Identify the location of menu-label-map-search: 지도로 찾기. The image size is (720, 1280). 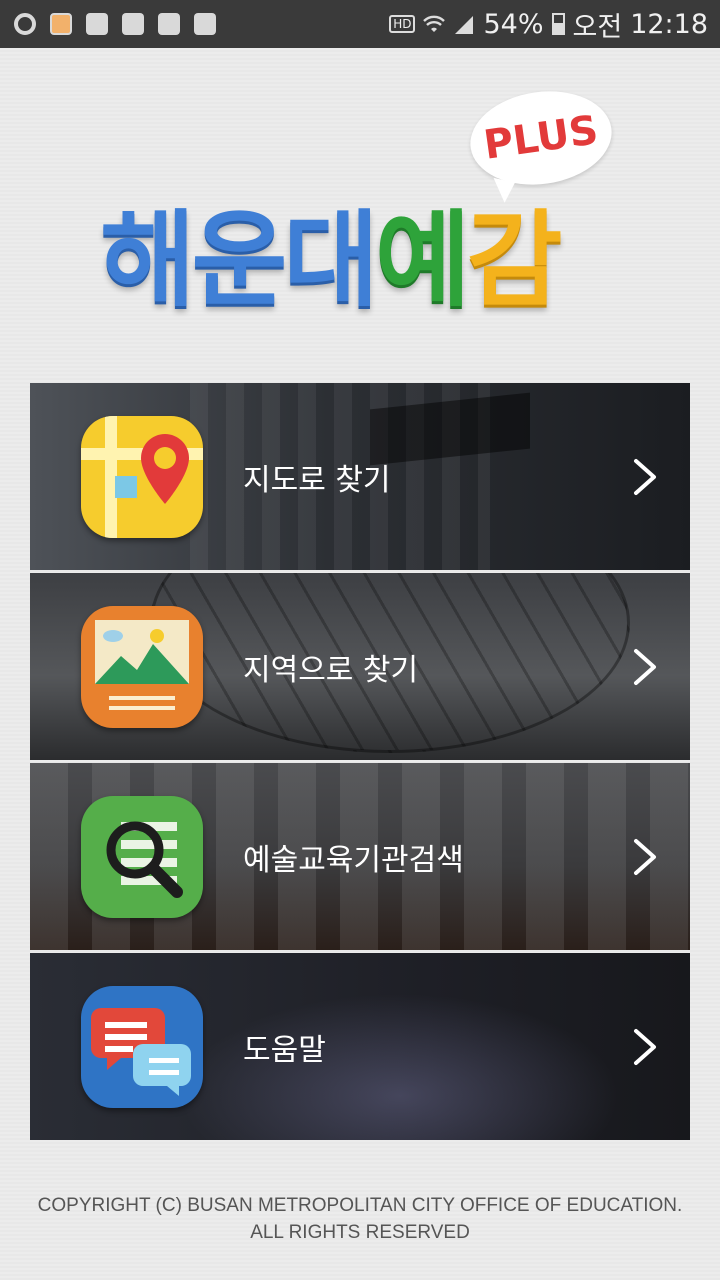
(317, 480).